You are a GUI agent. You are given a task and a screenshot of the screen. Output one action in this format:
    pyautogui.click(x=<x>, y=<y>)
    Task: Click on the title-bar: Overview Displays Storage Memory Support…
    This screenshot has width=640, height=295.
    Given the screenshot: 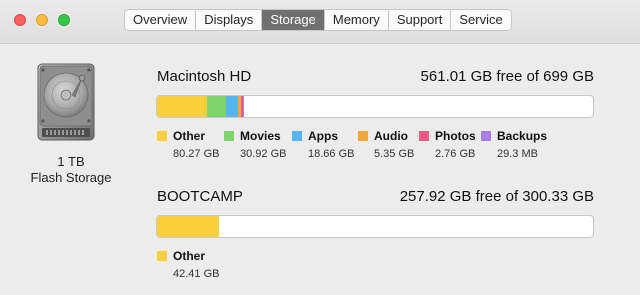 What is the action you would take?
    pyautogui.click(x=320, y=22)
    